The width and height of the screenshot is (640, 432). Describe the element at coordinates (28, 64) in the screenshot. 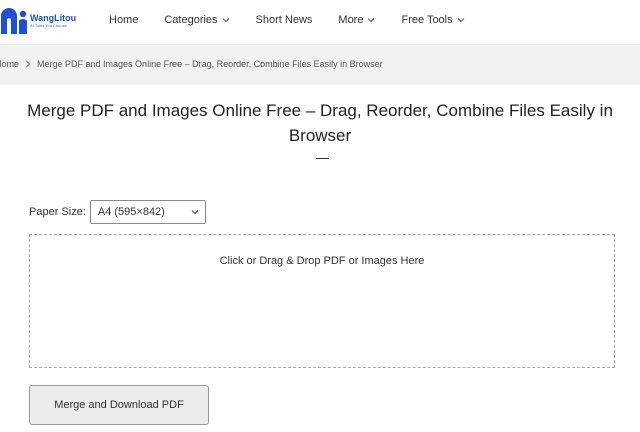

I see `chevron-right-icon` at that location.